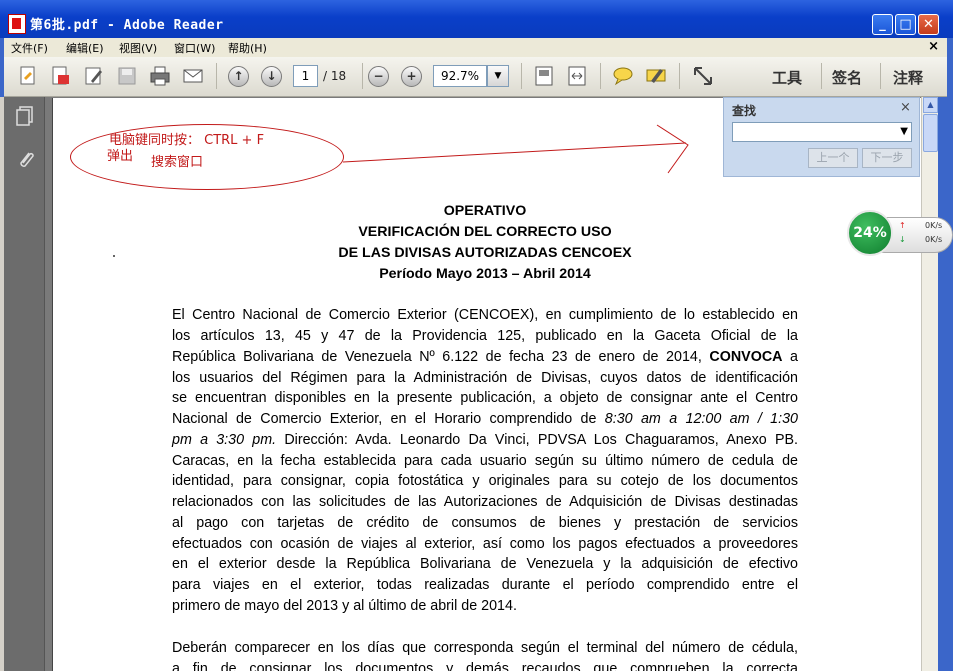  I want to click on previous-page-button: ↑, so click(238, 76).